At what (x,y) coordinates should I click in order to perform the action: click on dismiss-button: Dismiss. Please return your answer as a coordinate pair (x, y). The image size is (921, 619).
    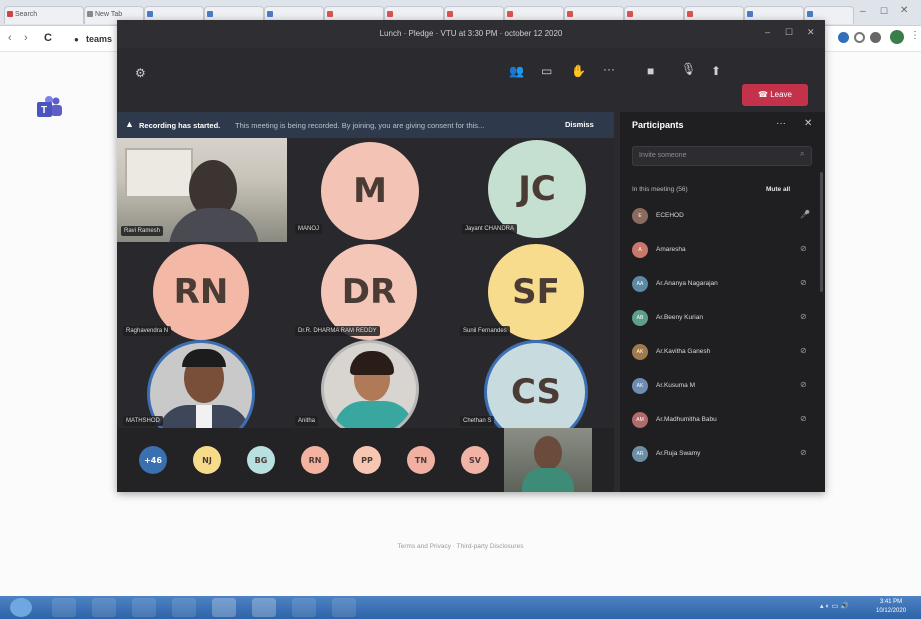
    Looking at the image, I should click on (579, 124).